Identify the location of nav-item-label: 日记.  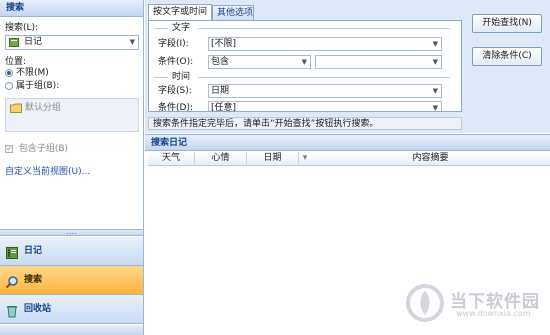
(33, 251).